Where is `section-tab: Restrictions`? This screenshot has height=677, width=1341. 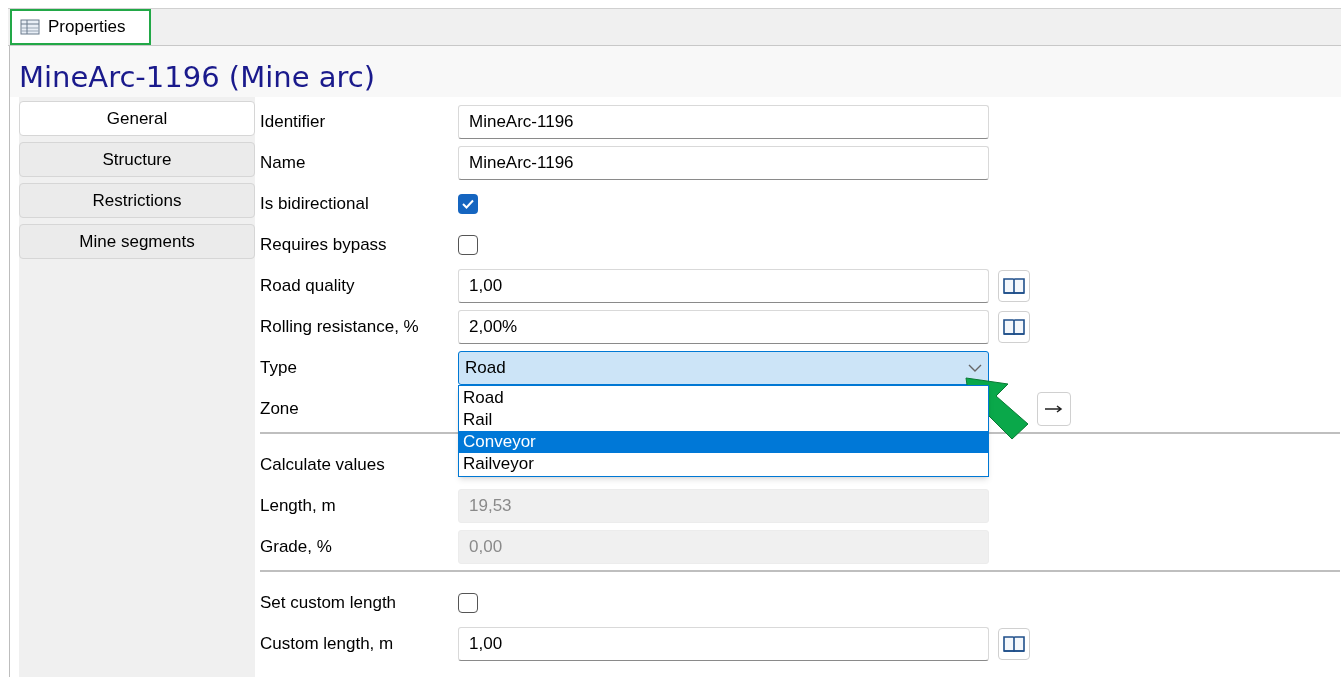
section-tab: Restrictions is located at coordinates (137, 200).